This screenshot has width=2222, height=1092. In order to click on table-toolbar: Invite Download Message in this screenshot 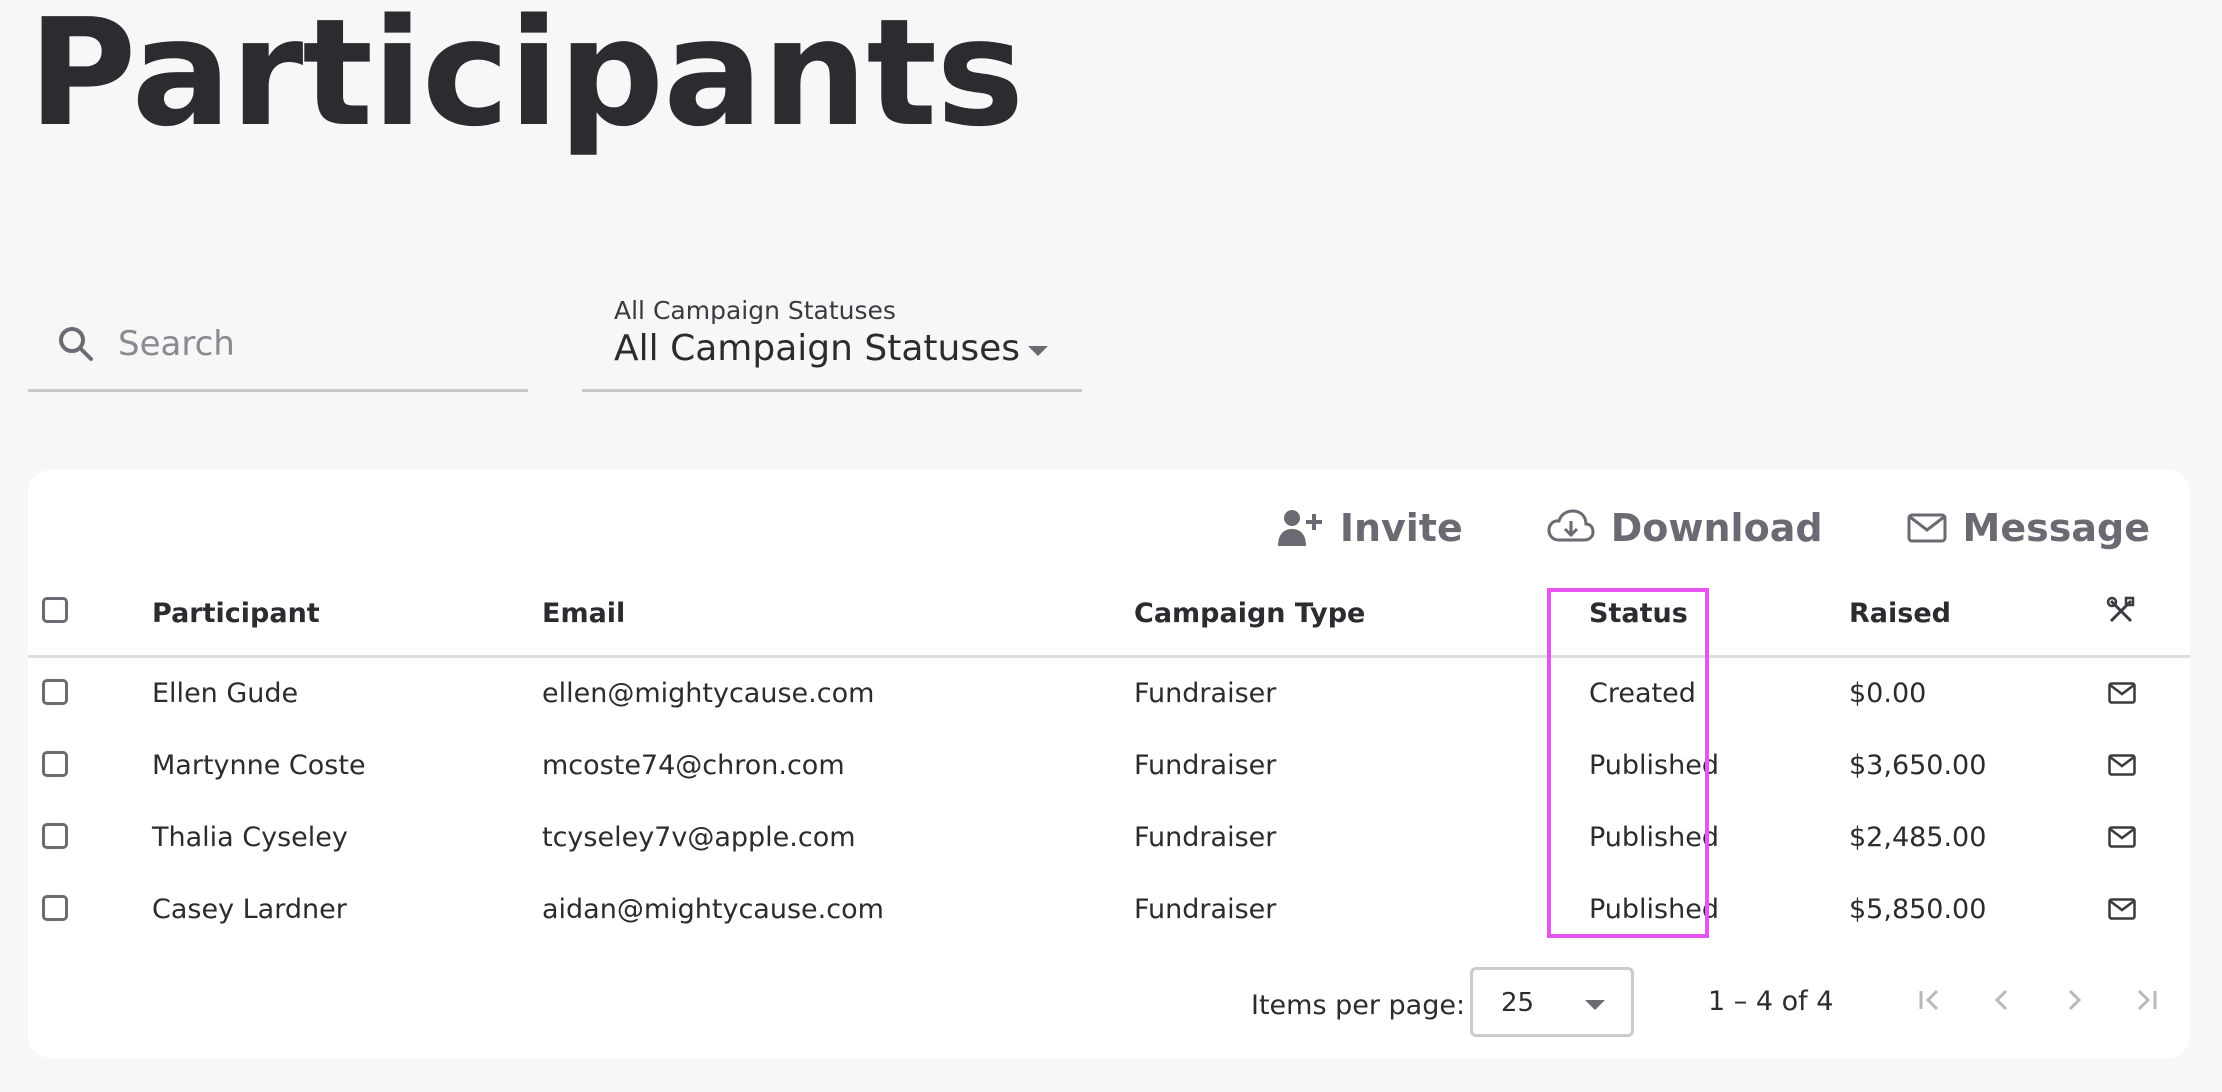, I will do `click(1713, 528)`.